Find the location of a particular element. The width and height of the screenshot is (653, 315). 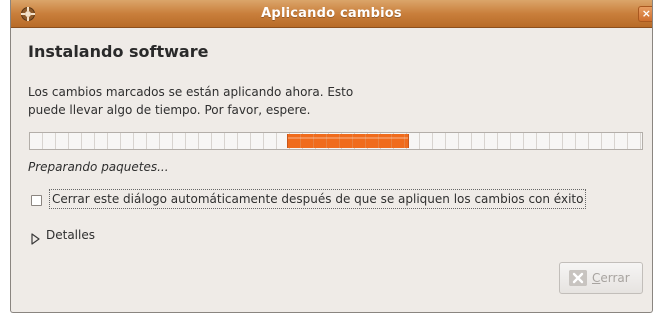

close-button: Cerrar is located at coordinates (601, 278).